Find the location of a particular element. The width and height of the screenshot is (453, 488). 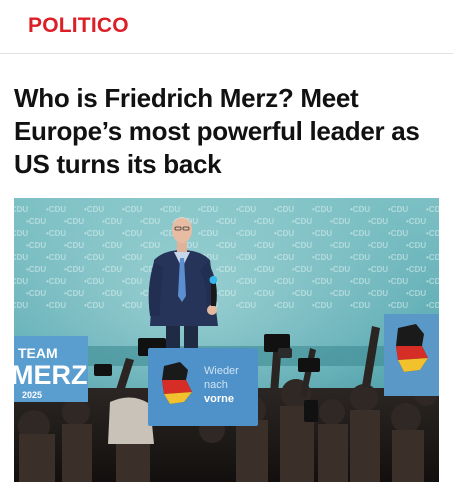

politico-logo: POLITICO is located at coordinates (78, 26).